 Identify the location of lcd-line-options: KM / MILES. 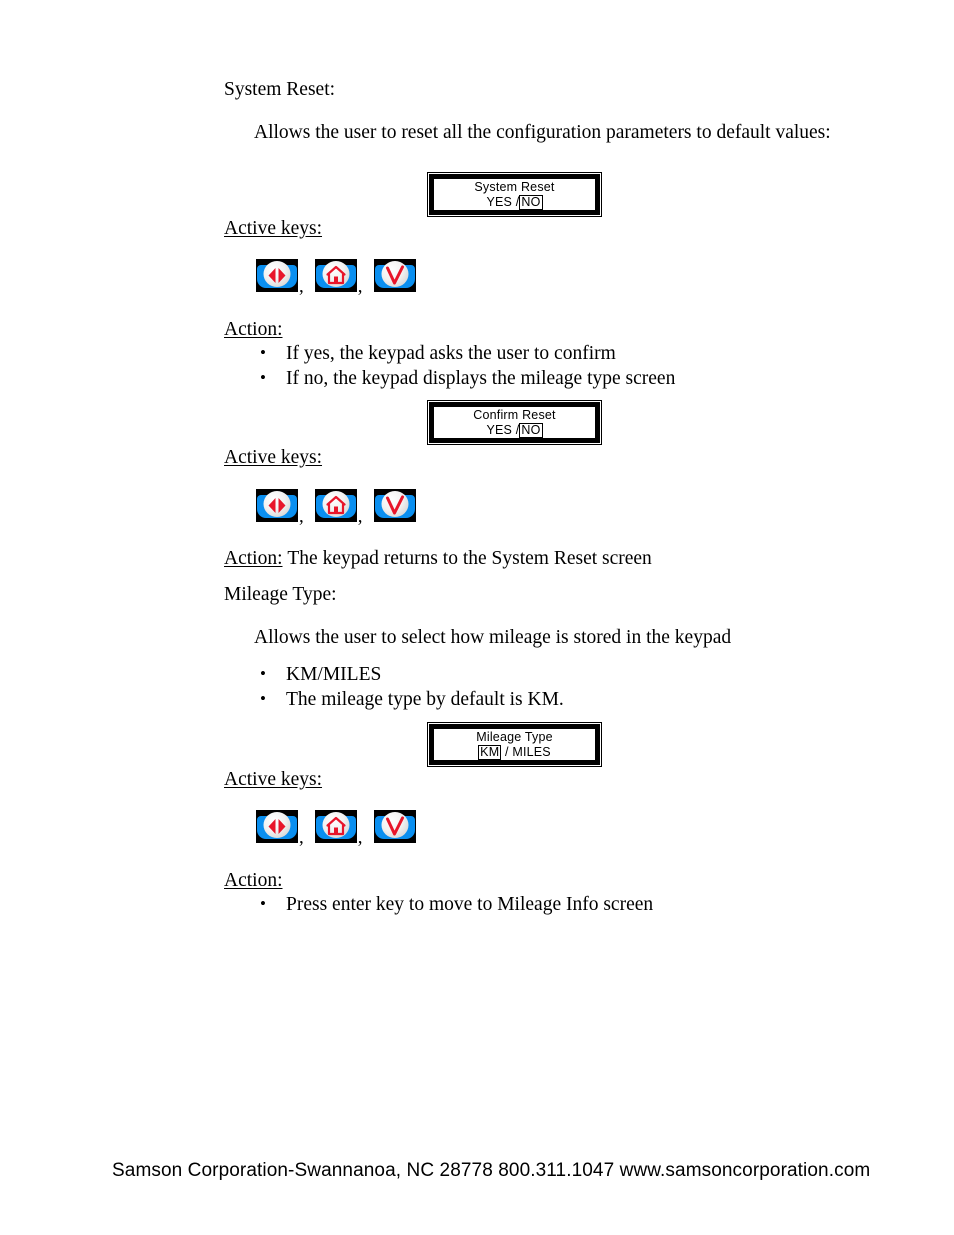
(514, 752).